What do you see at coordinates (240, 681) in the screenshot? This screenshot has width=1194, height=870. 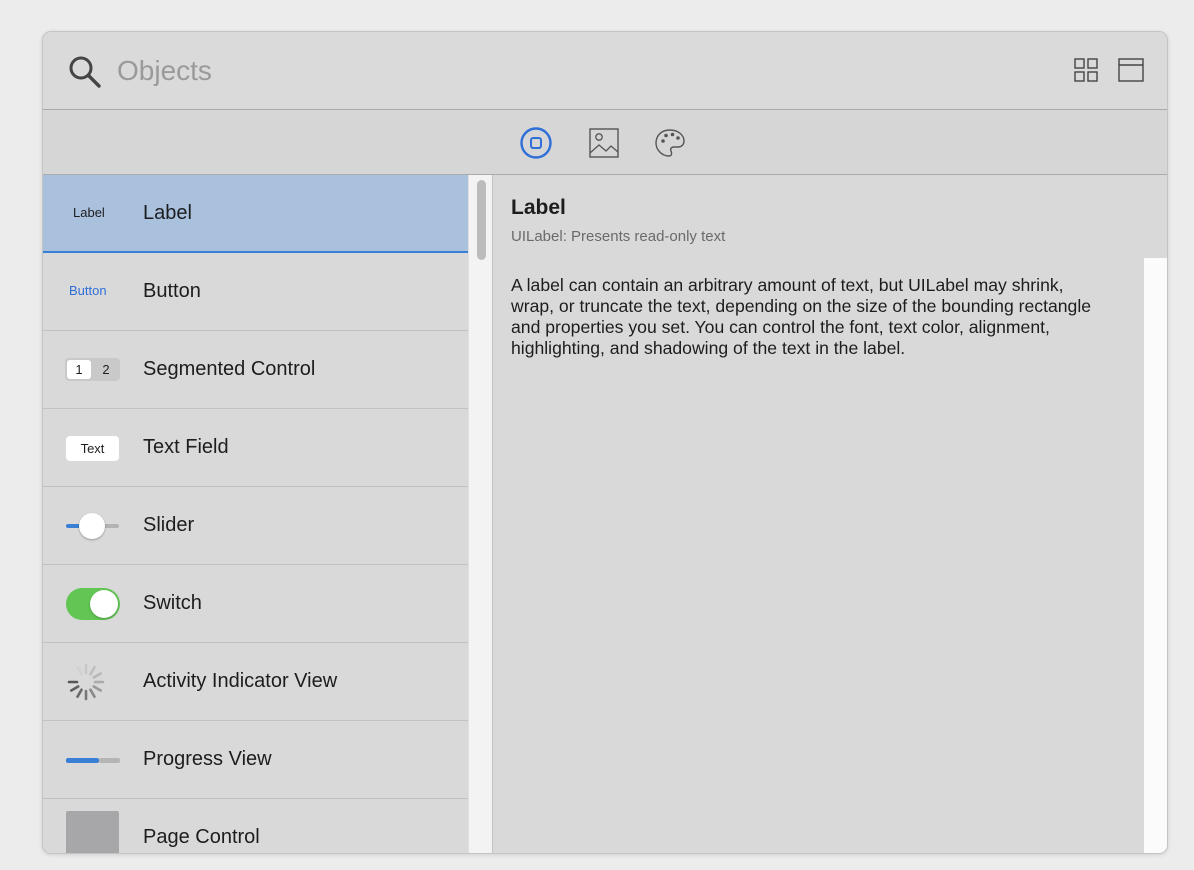 I see `list-item-title: Activity Indicator View` at bounding box center [240, 681].